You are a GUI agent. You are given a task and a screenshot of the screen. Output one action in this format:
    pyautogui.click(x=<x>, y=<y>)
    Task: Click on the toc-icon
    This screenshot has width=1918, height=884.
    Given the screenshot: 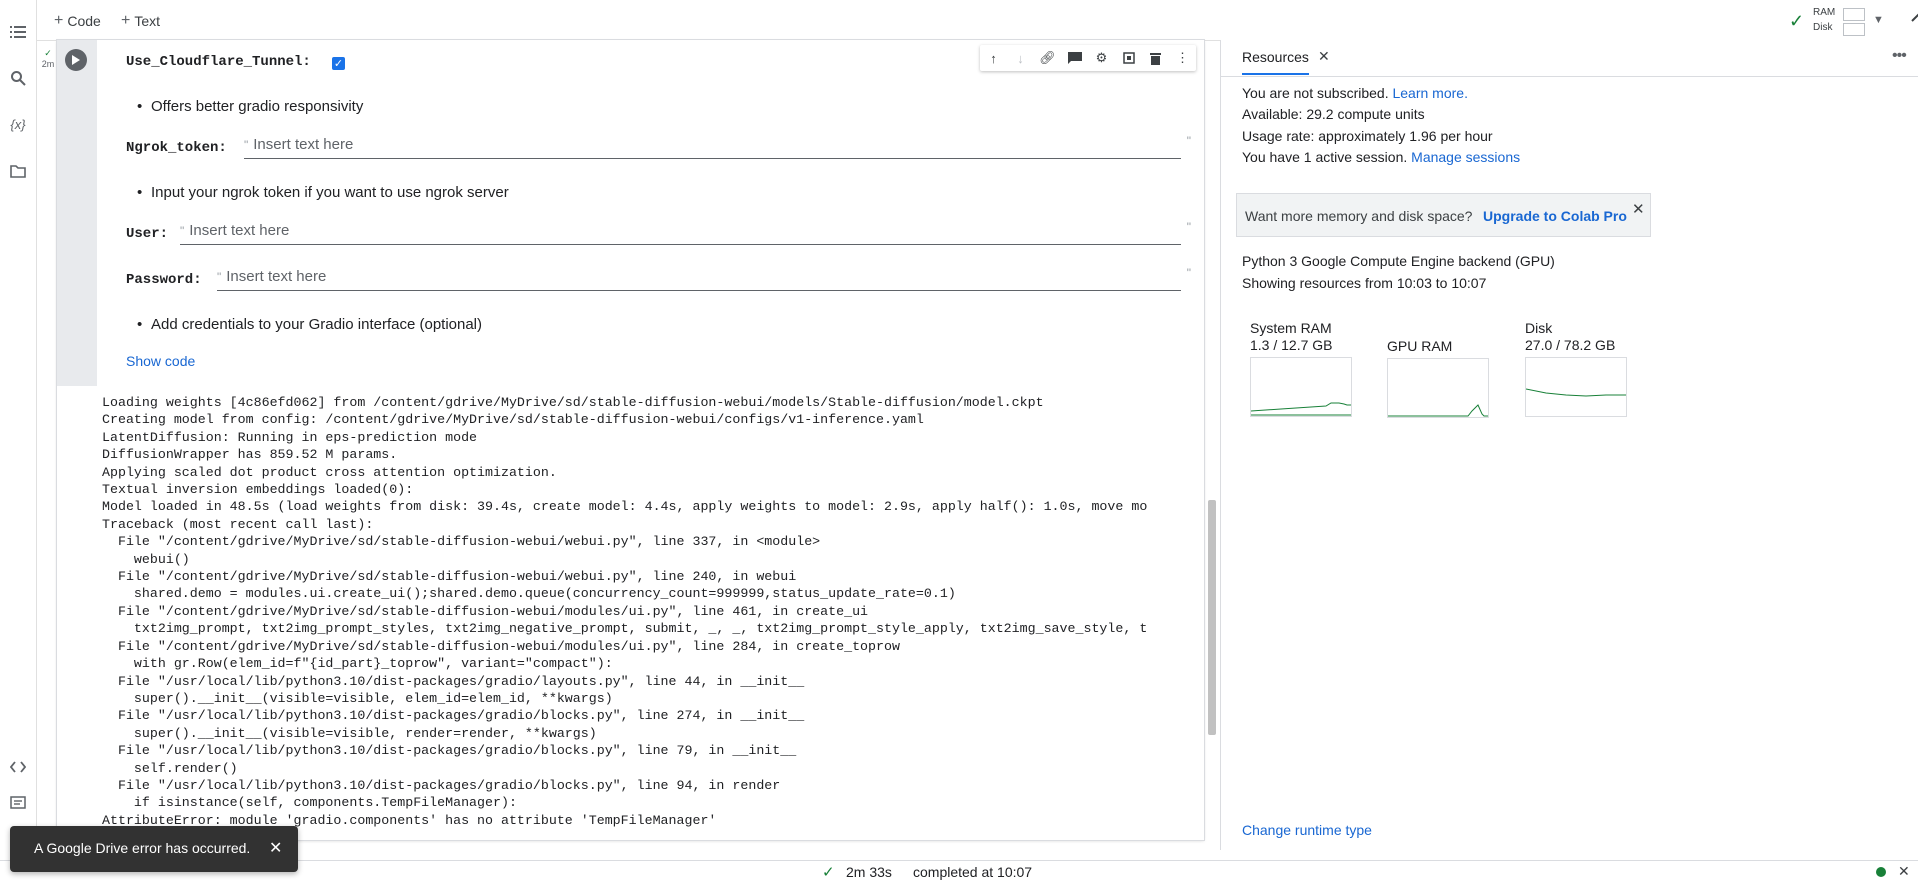 What is the action you would take?
    pyautogui.click(x=18, y=32)
    